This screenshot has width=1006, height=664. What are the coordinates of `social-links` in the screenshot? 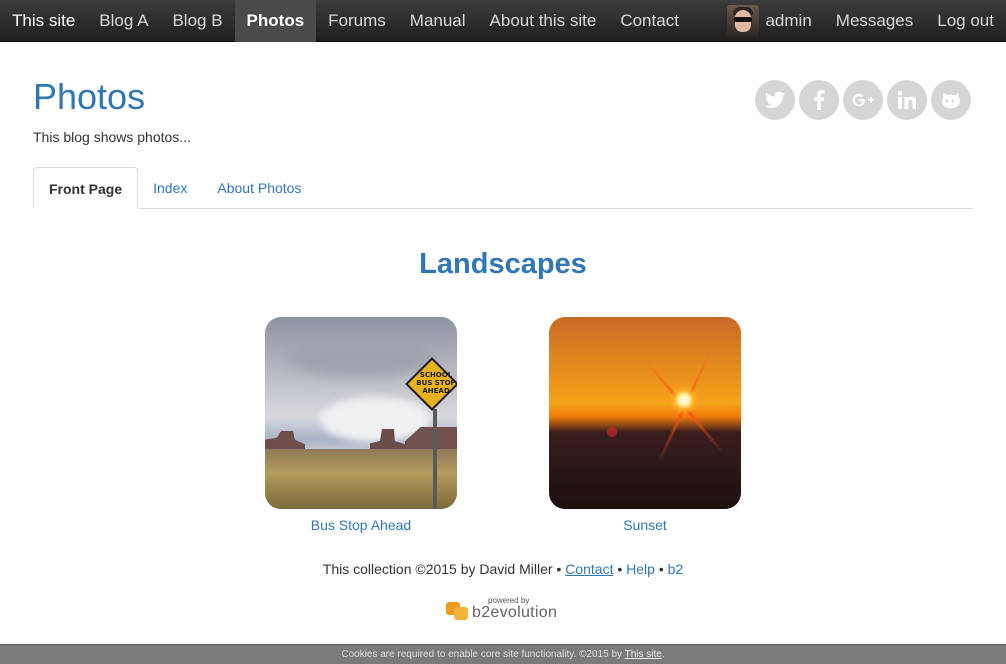 It's located at (863, 100).